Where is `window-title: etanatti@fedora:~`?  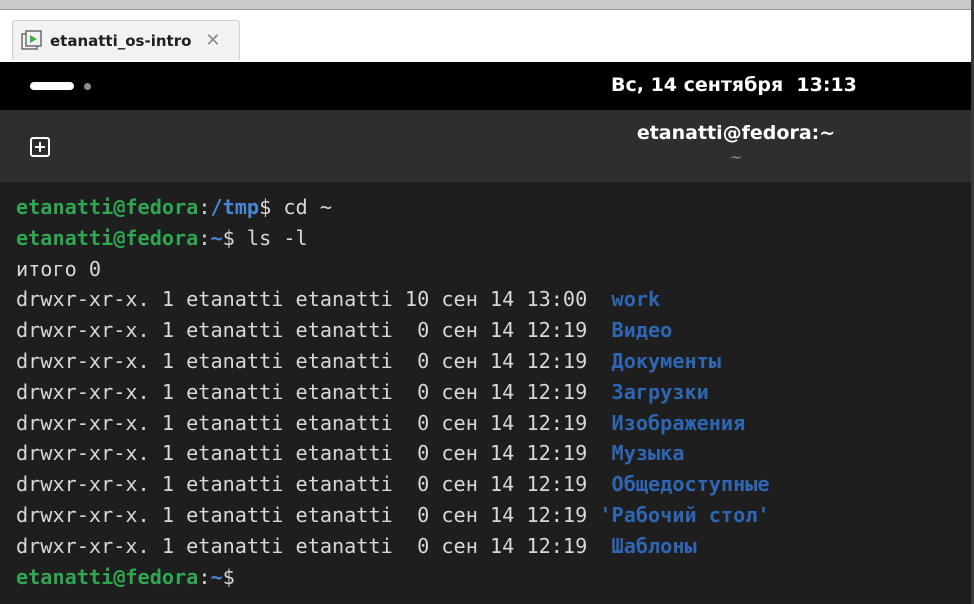
window-title: etanatti@fedora:~ is located at coordinates (736, 133).